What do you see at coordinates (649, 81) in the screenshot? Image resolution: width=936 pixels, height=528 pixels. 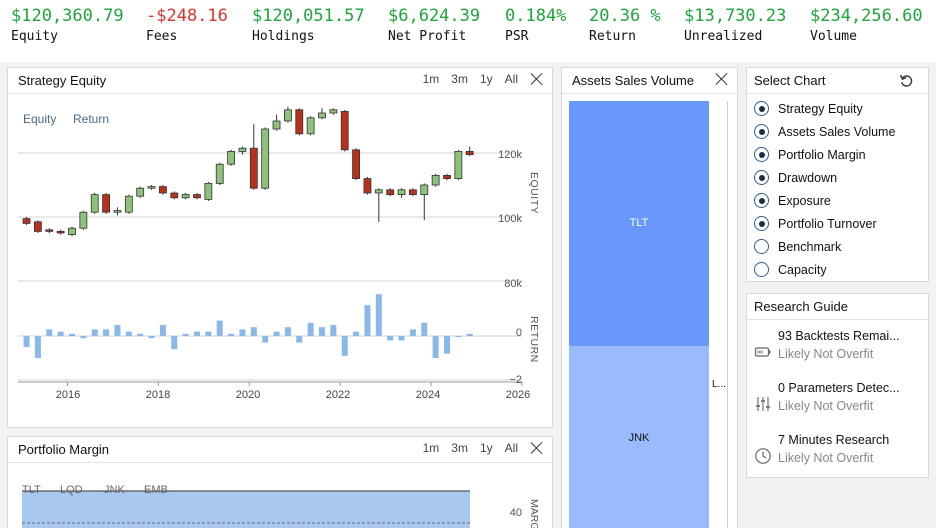 I see `panel-header: Assets Sales Volume` at bounding box center [649, 81].